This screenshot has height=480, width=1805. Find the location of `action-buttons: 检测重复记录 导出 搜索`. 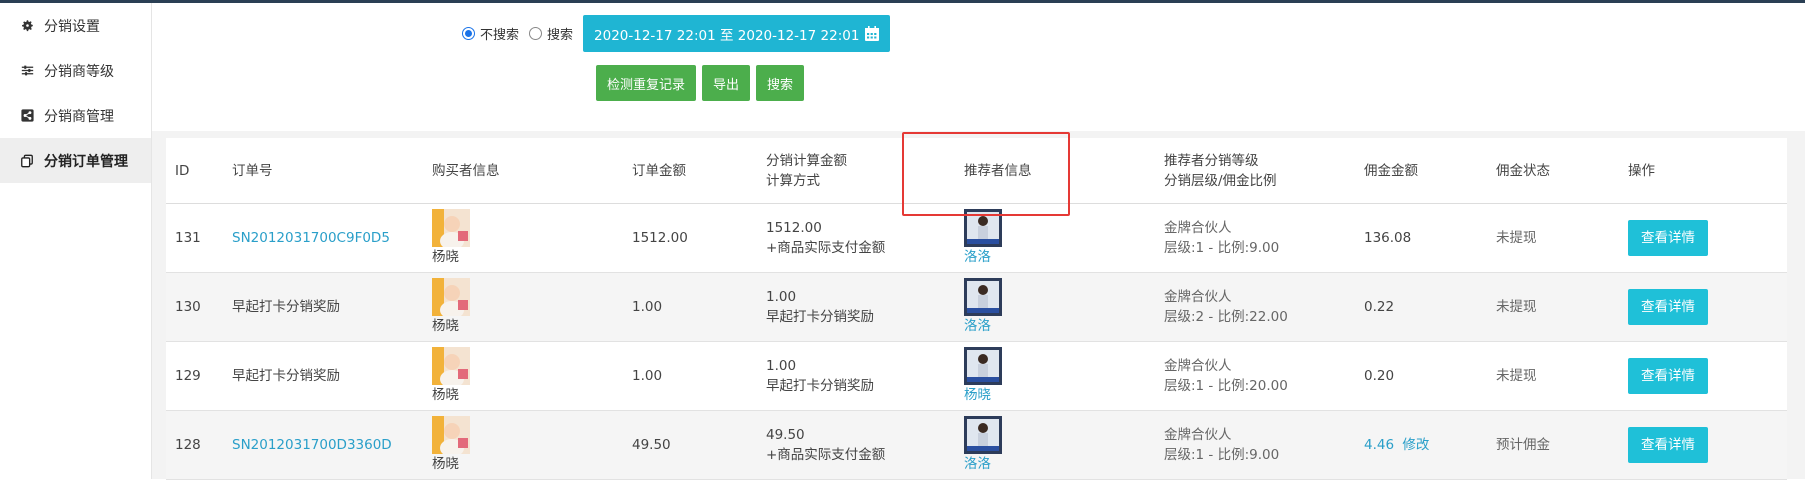

action-buttons: 检测重复记录 导出 搜索 is located at coordinates (703, 83).